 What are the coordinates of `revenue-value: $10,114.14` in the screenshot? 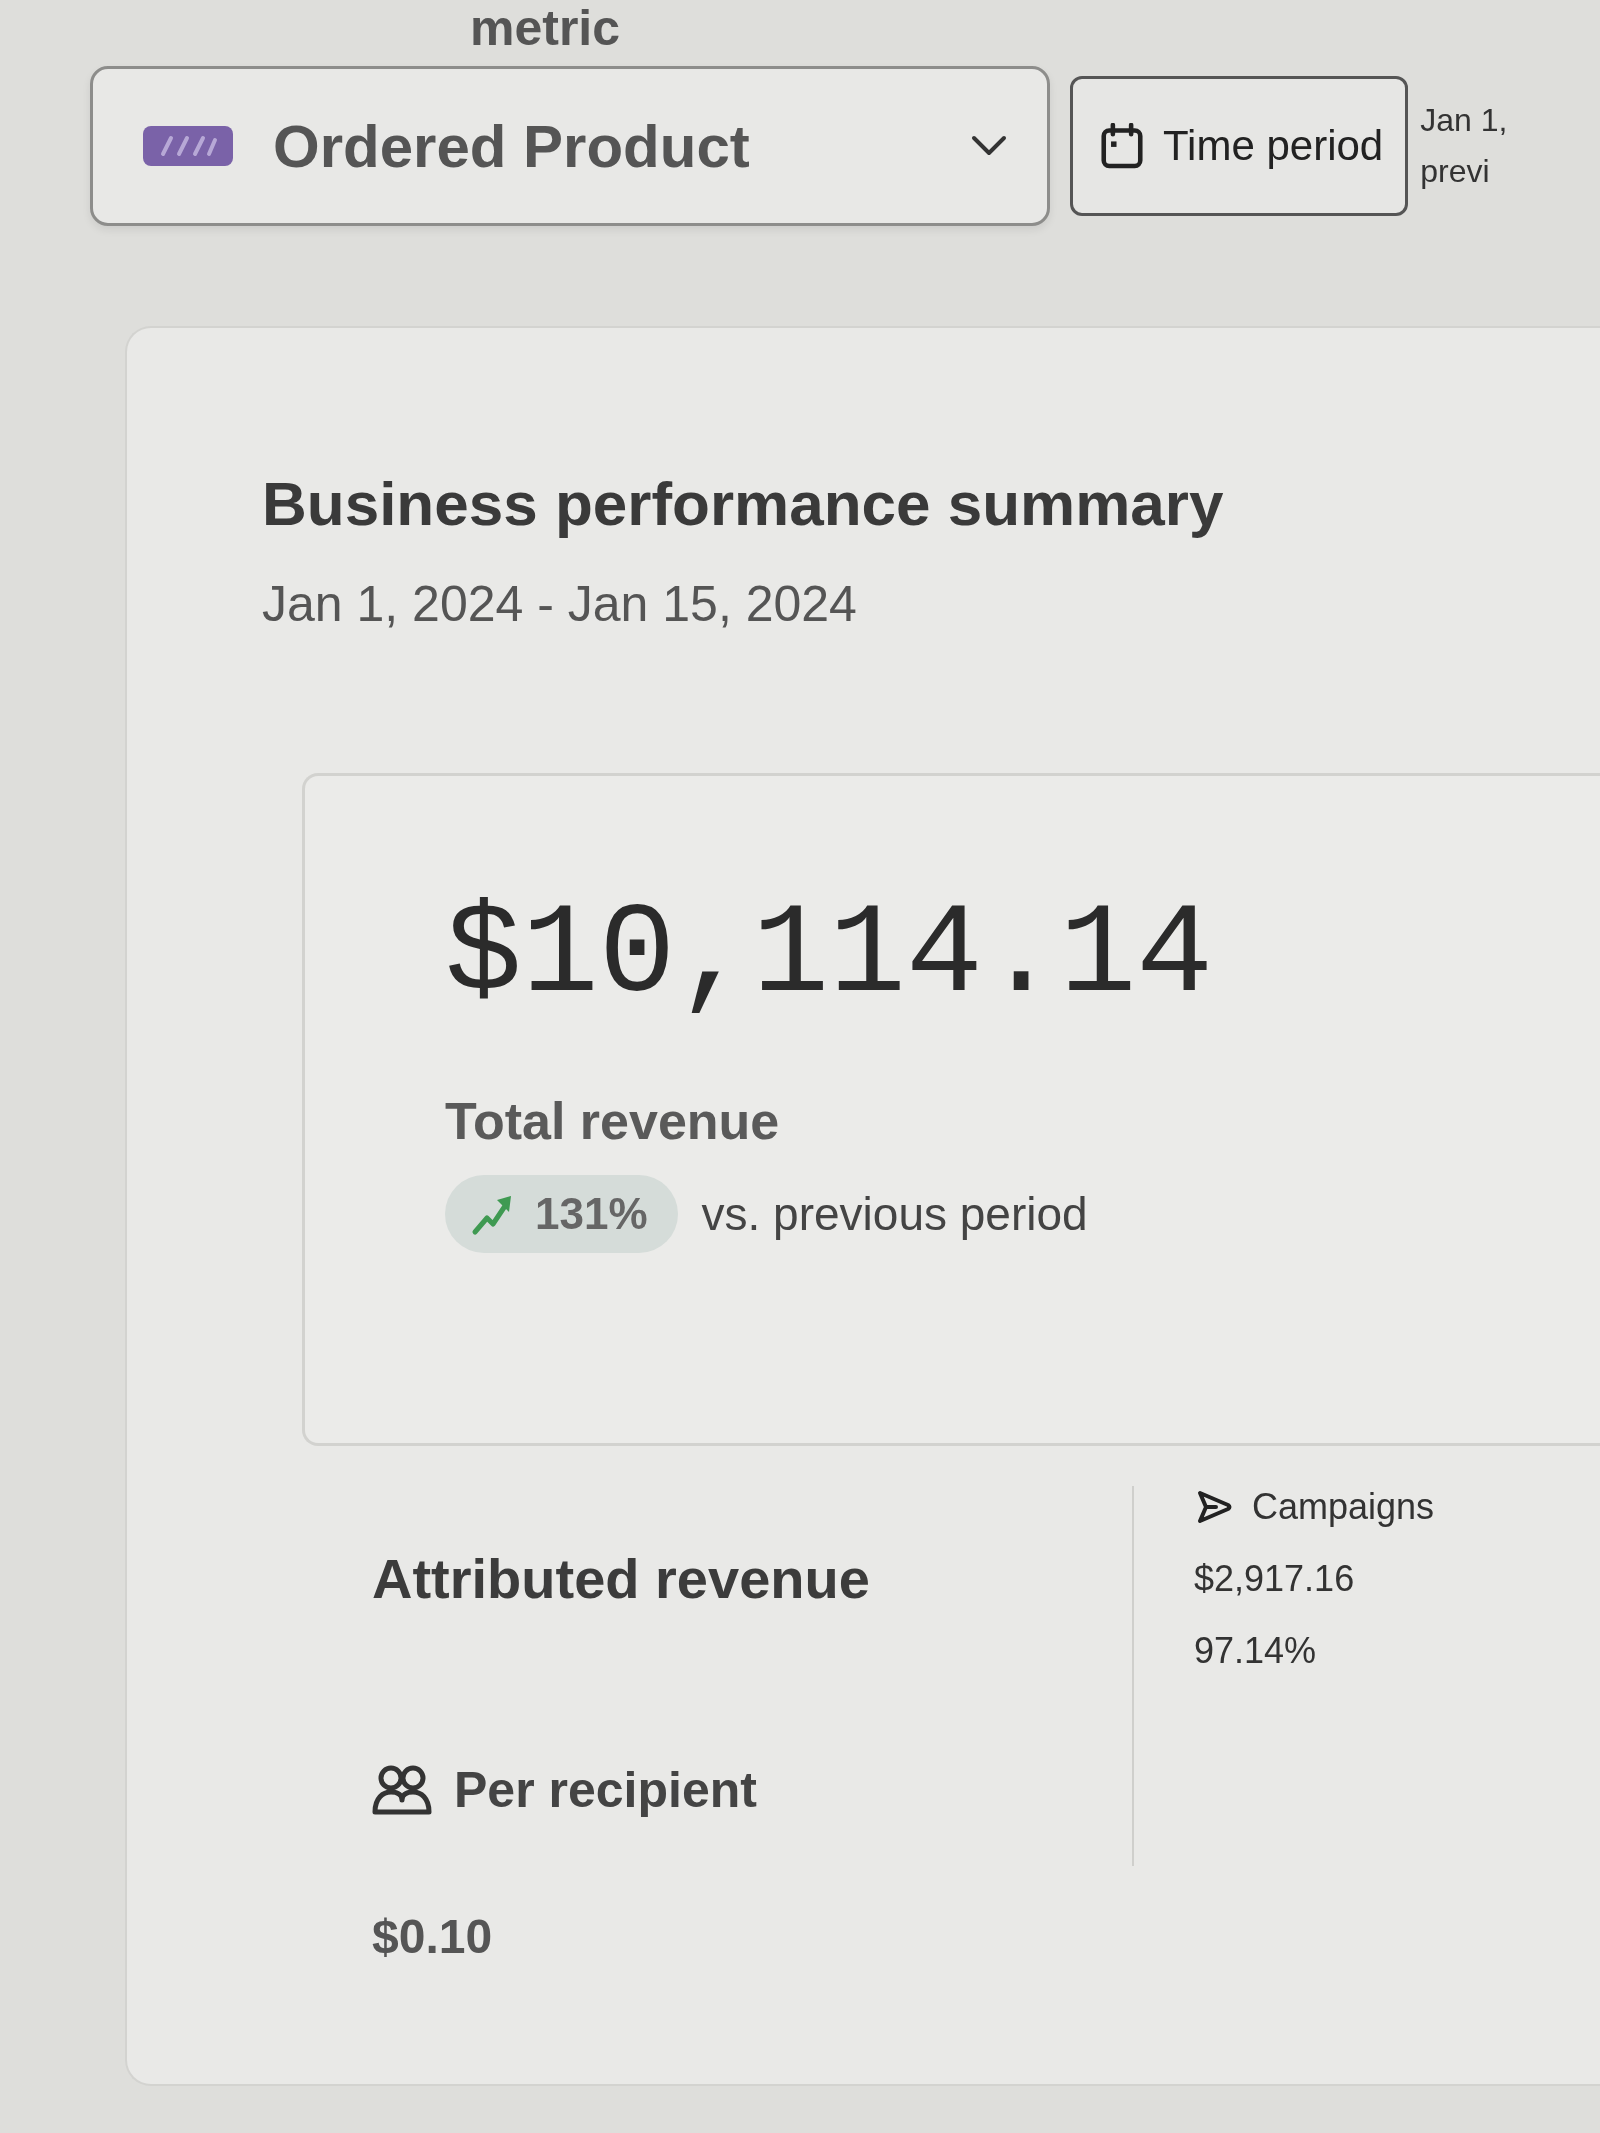 It's located at (829, 956).